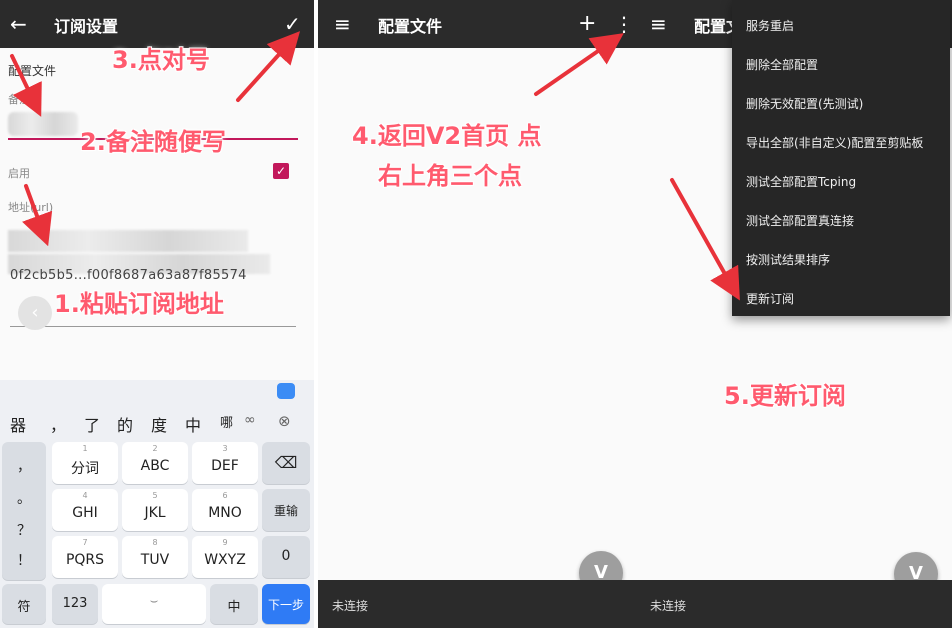 This screenshot has width=952, height=628. Describe the element at coordinates (128, 241) in the screenshot. I see `url-input` at that location.